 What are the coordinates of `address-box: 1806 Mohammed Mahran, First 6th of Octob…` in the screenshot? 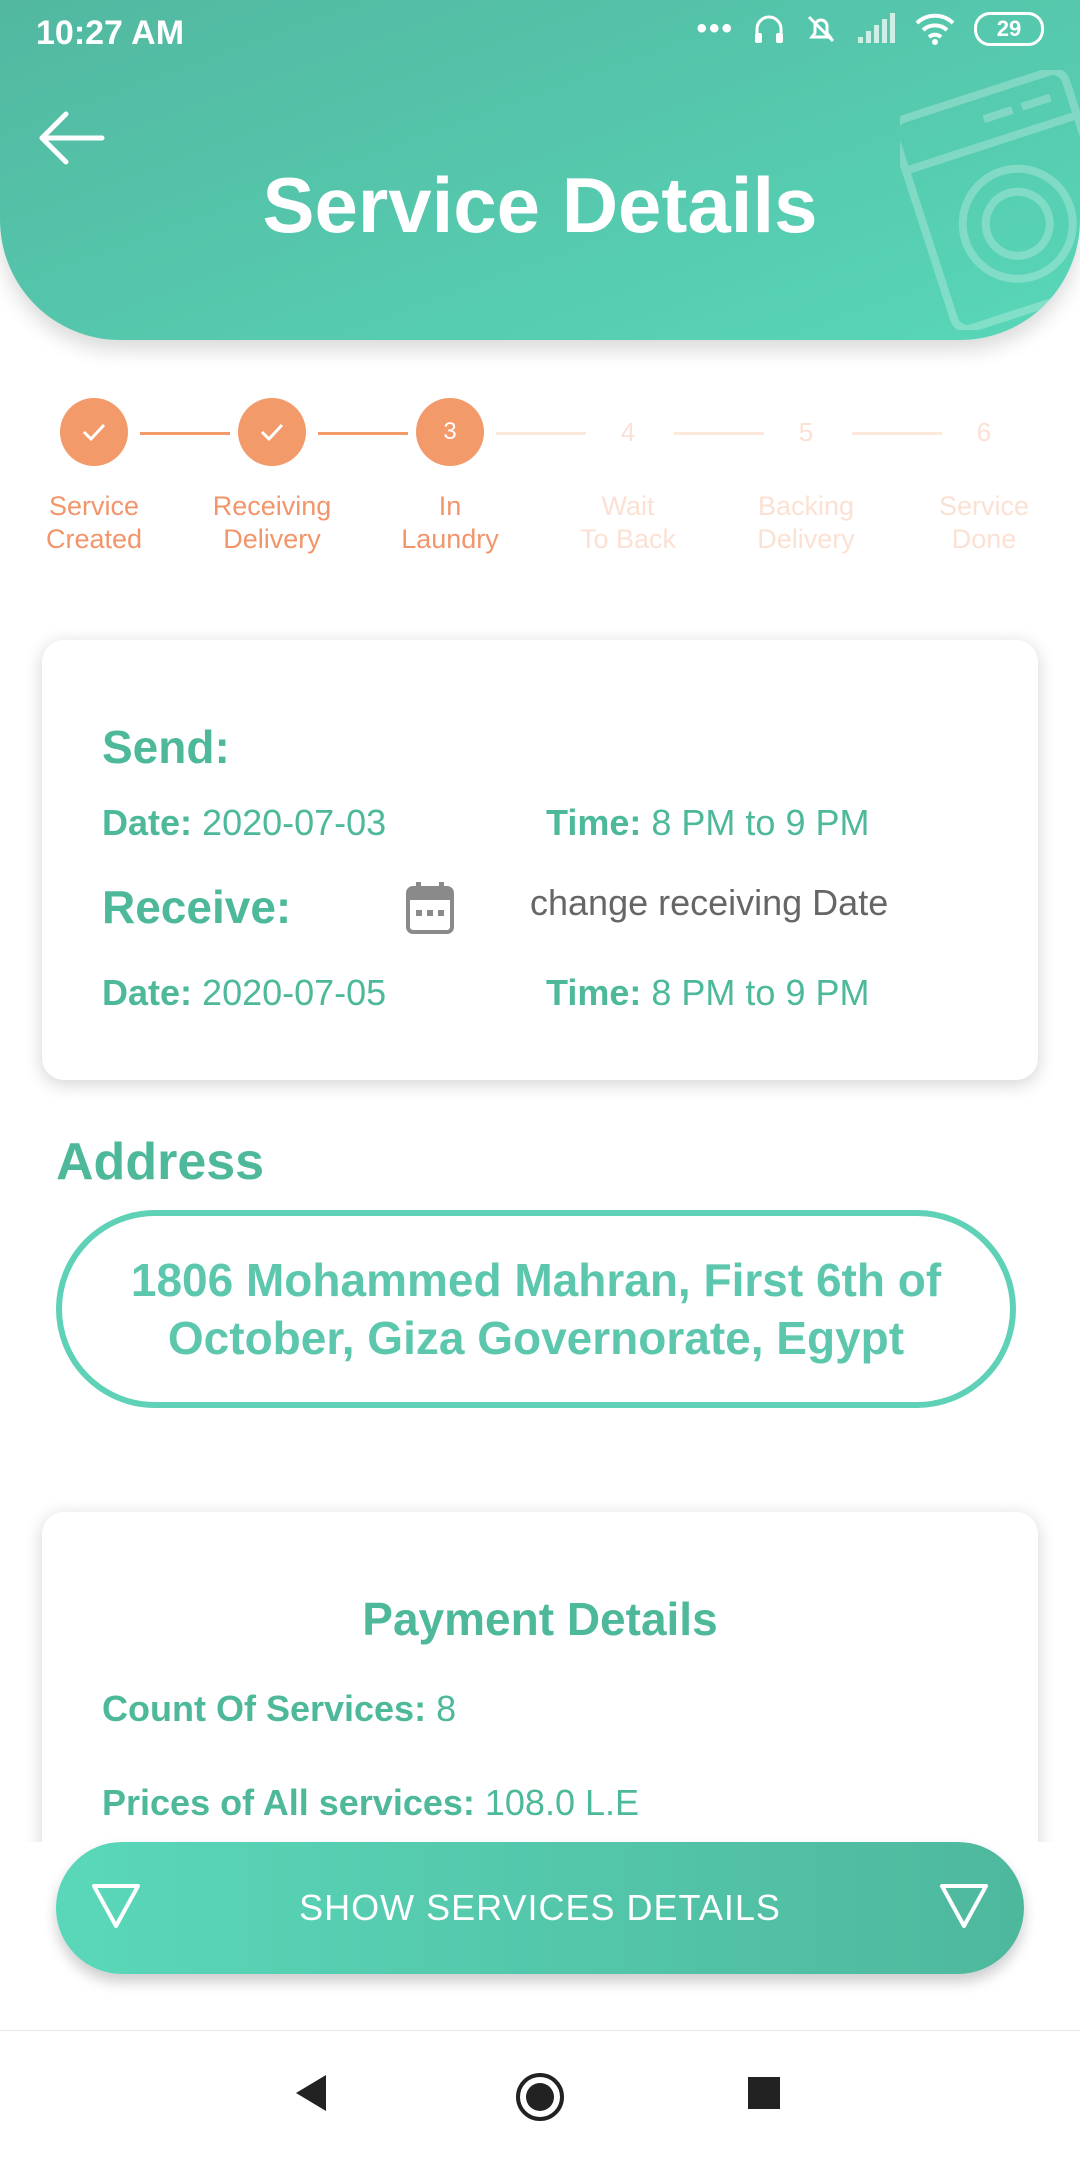 It's located at (536, 1309).